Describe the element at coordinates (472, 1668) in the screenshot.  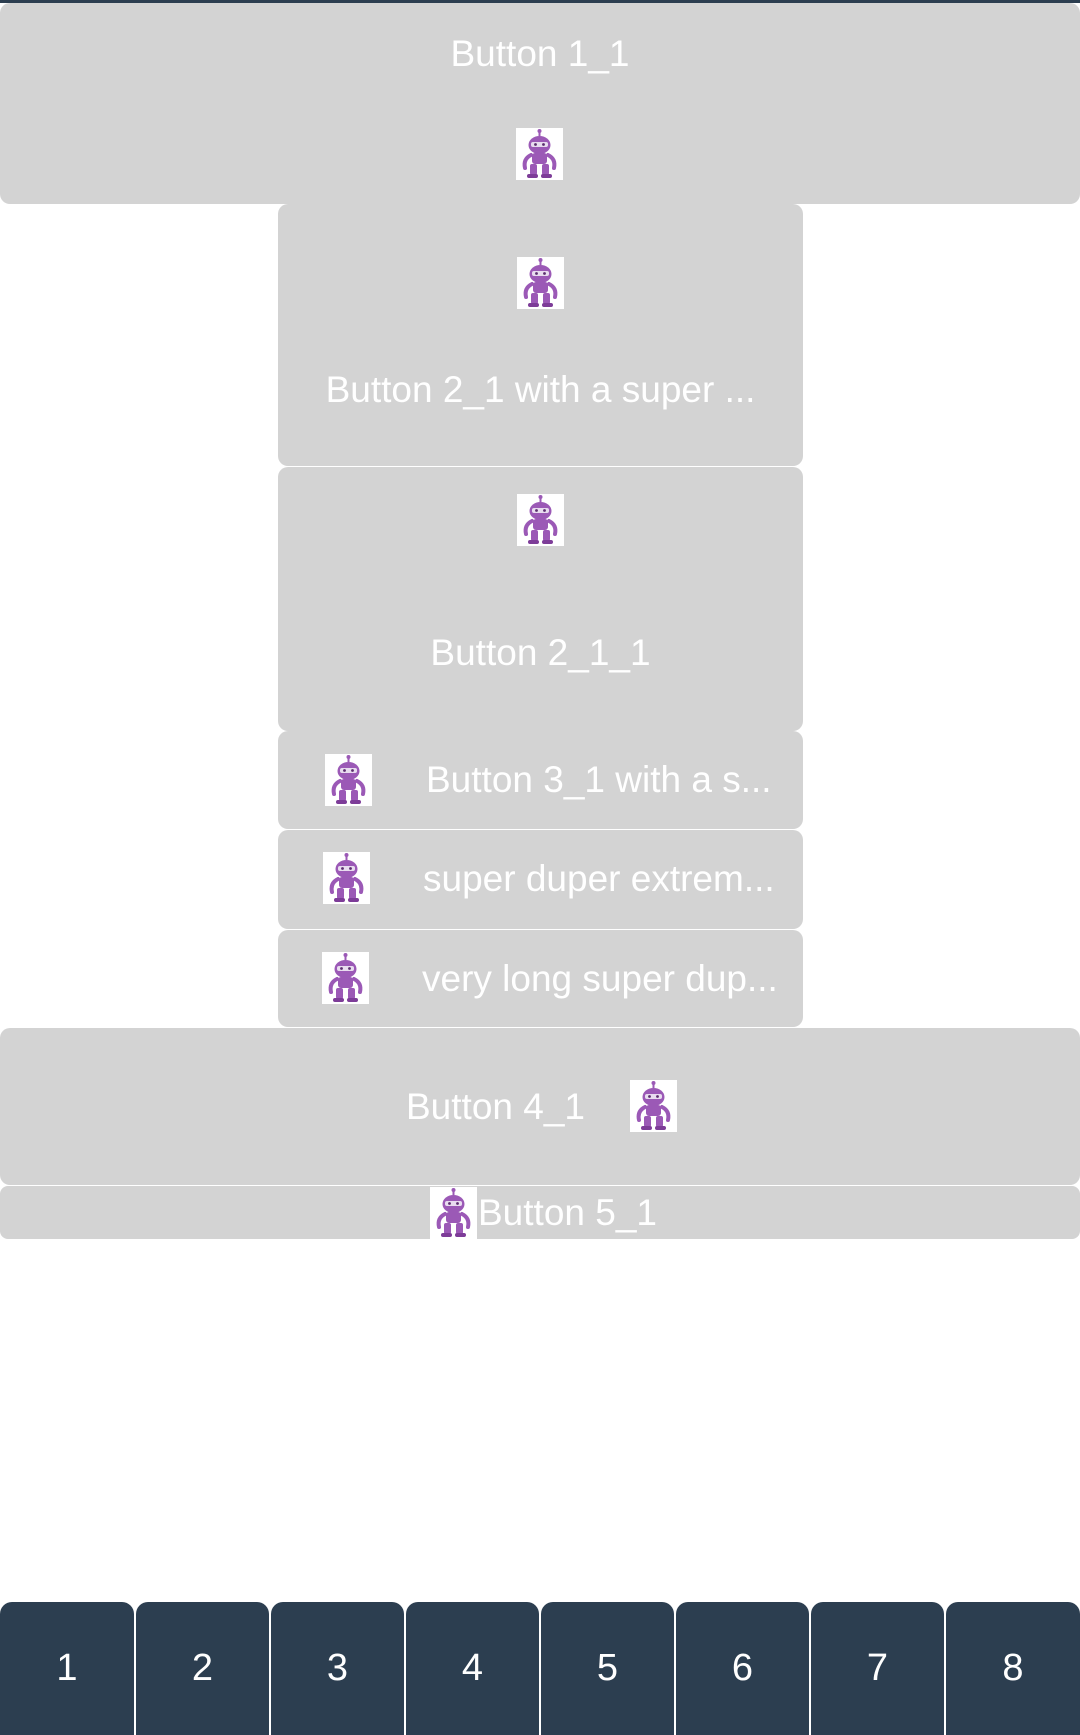
I see `tab-4: 4` at that location.